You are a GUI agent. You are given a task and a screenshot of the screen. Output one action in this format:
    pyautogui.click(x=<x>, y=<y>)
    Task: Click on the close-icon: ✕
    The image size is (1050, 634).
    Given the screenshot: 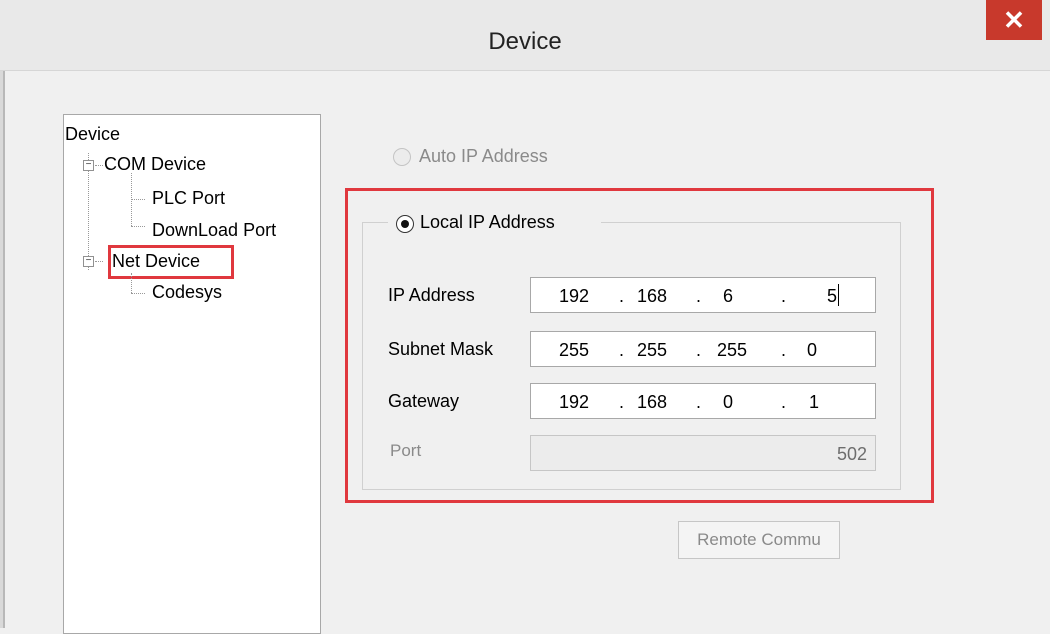 What is the action you would take?
    pyautogui.click(x=1014, y=20)
    